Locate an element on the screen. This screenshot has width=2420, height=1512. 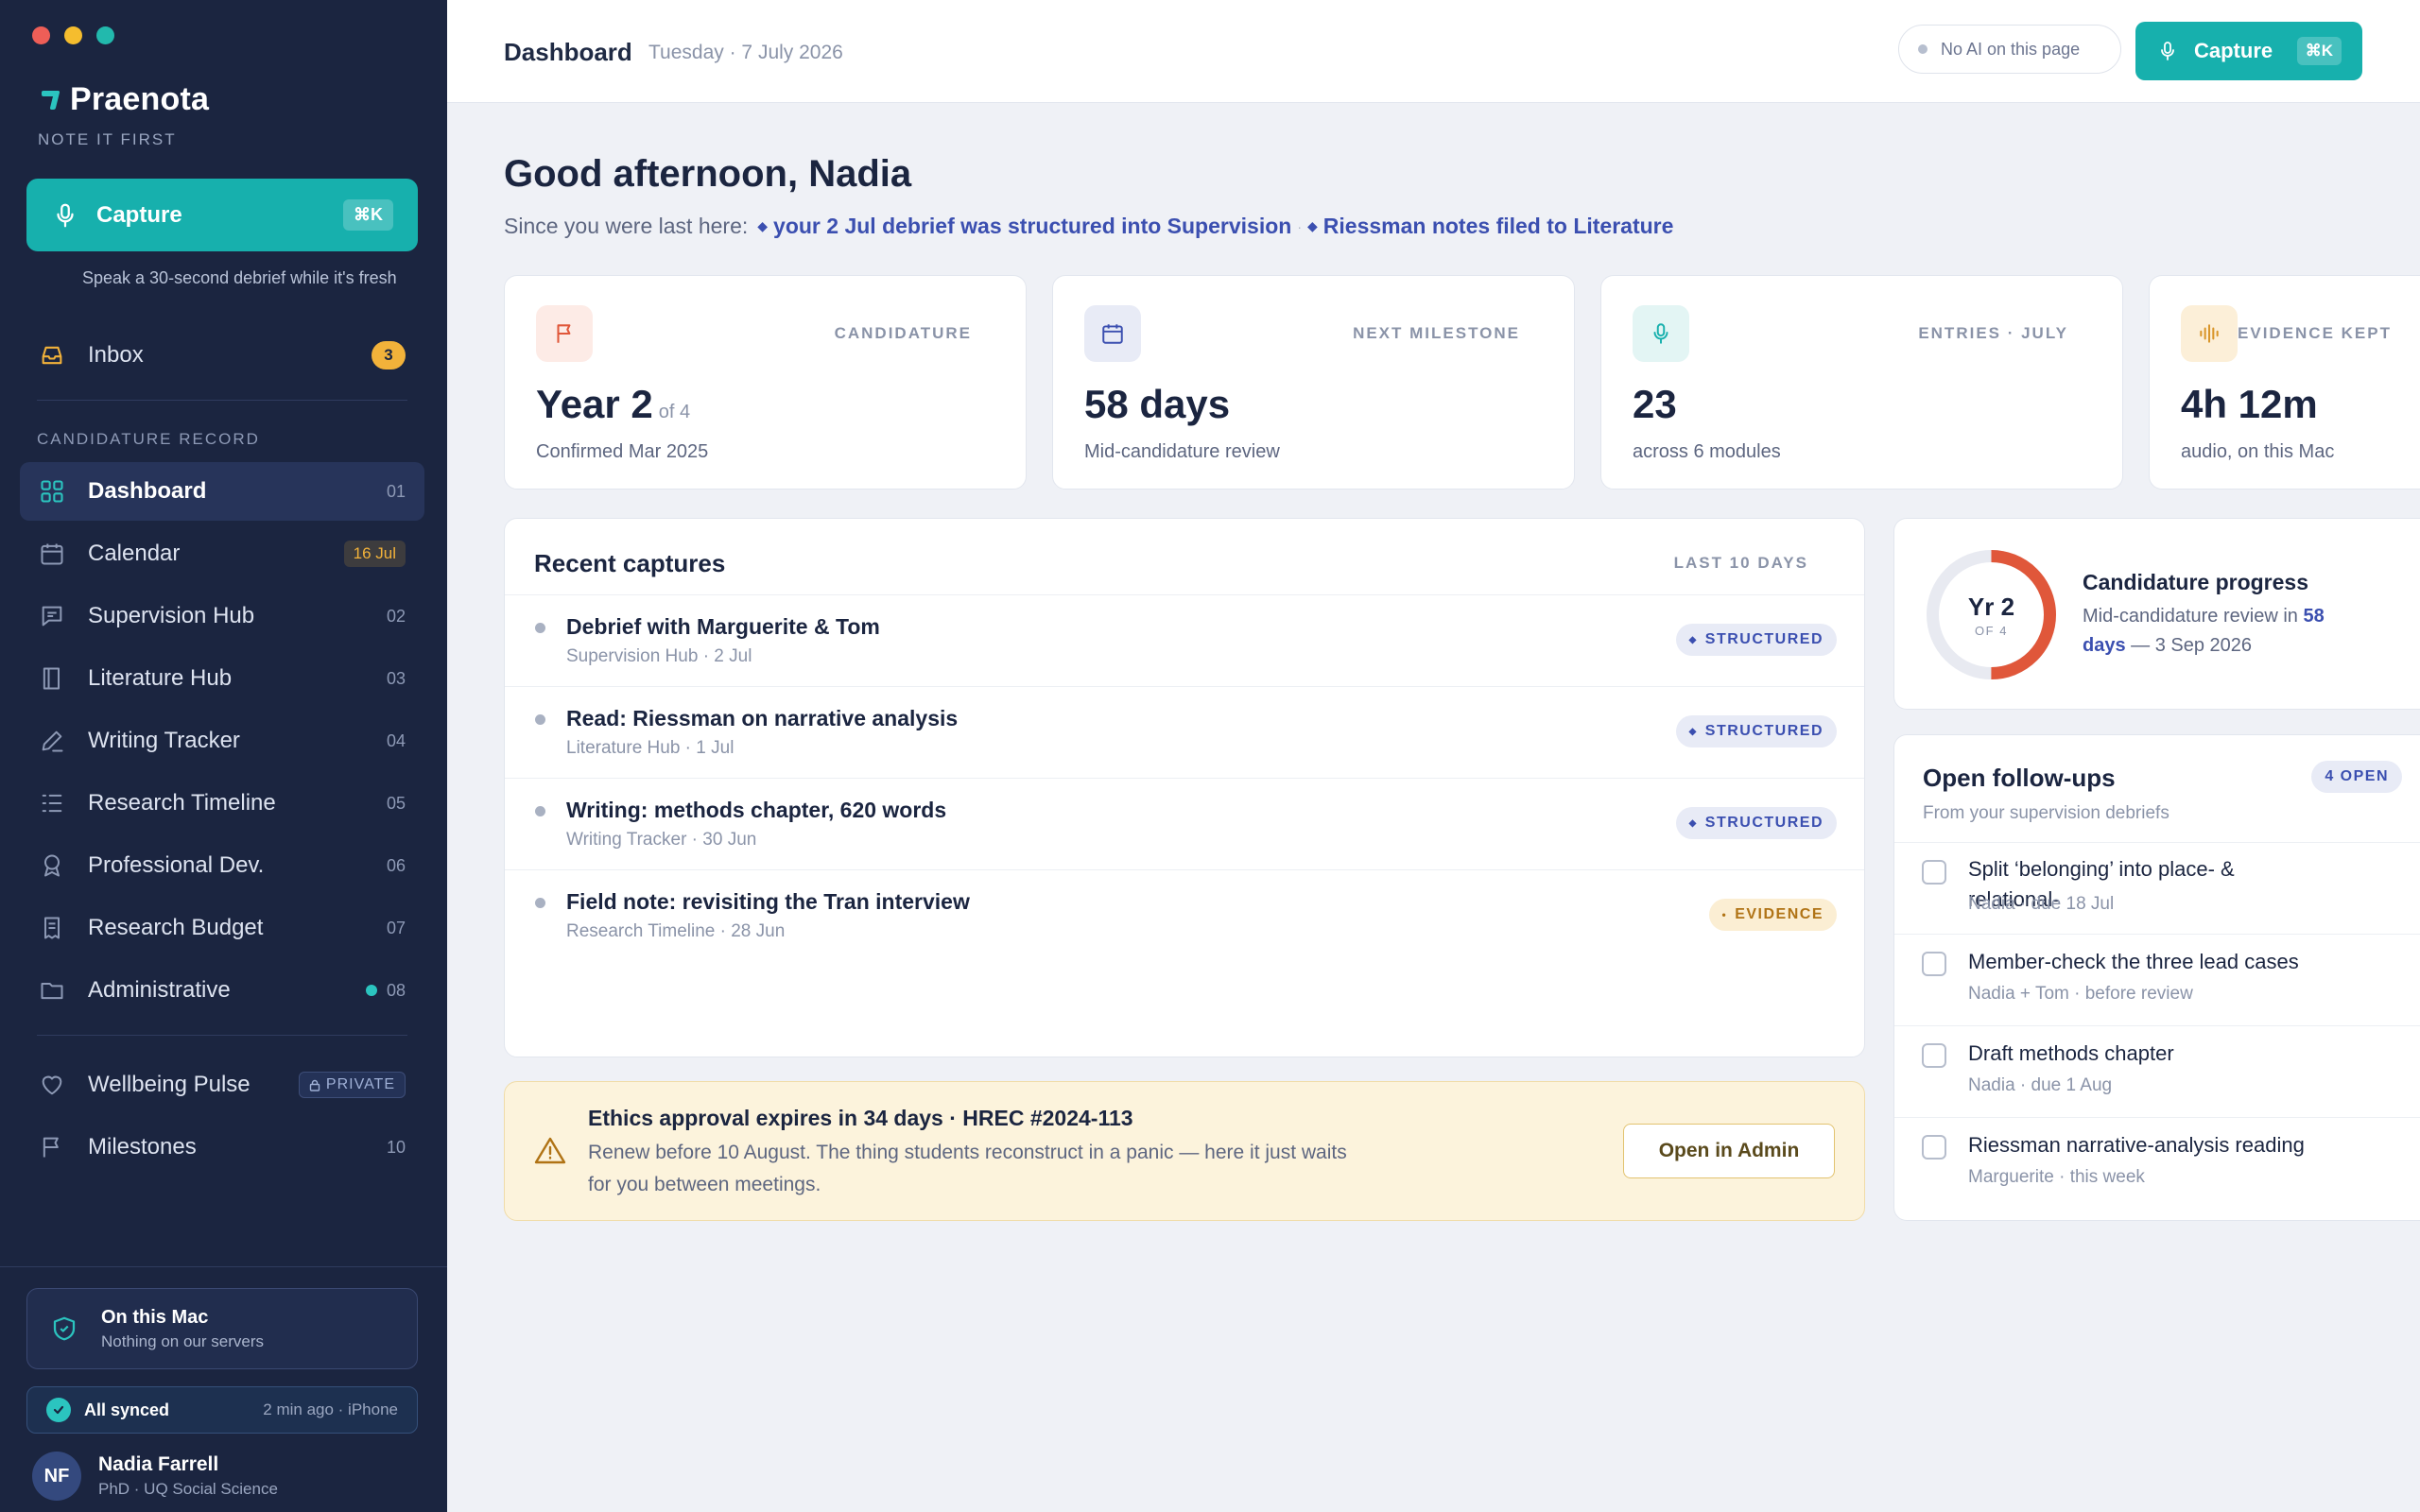
brand: Praenota is located at coordinates (124, 99).